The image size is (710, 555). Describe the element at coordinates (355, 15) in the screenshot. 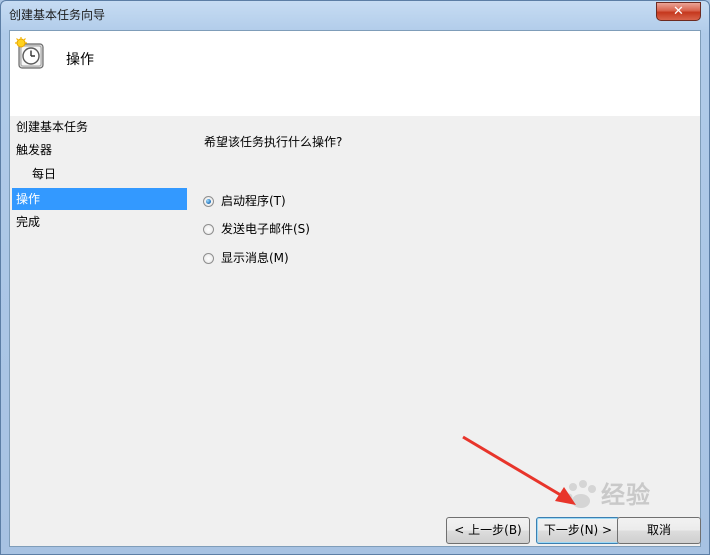

I see `title-bar: 创建基本任务向导 ✕` at that location.